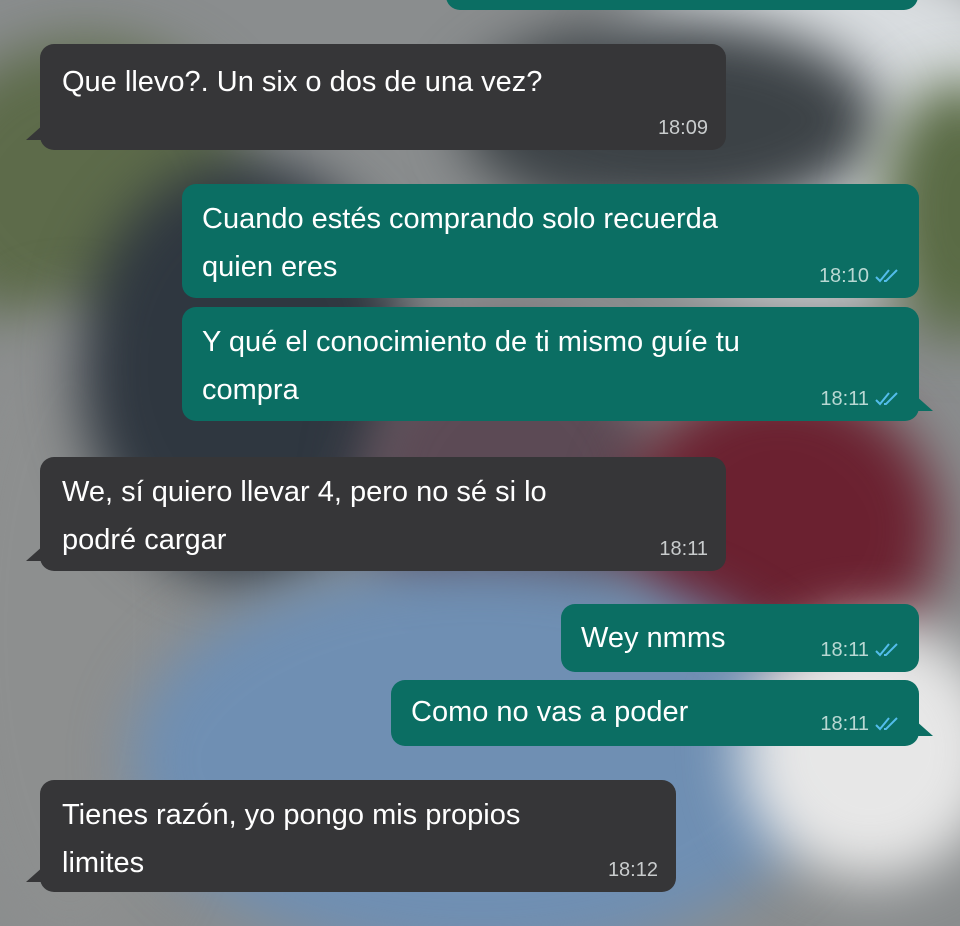  Describe the element at coordinates (662, 713) in the screenshot. I see `message-bubble-outgoing: Como no vas a poder 18:11` at that location.